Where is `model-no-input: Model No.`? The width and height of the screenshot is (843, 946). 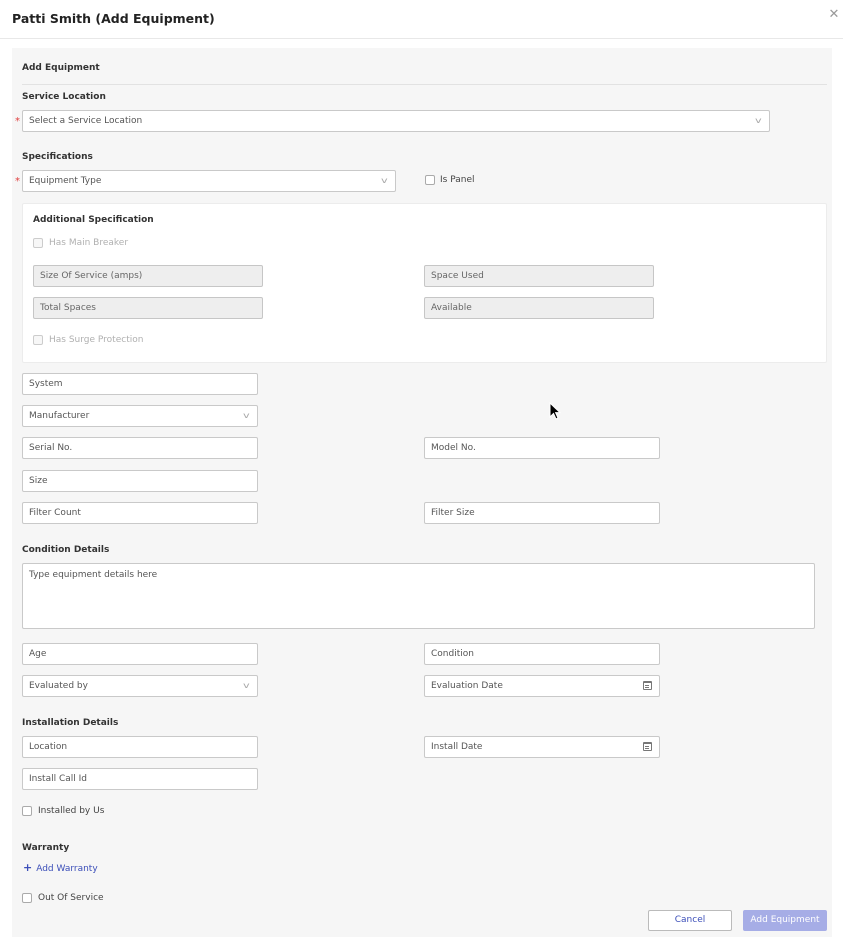 model-no-input: Model No. is located at coordinates (542, 448).